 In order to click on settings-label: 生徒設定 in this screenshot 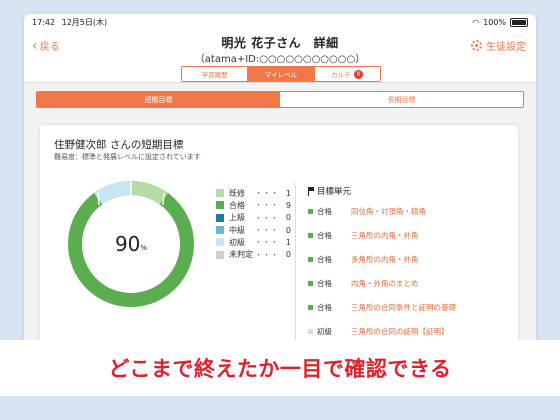, I will do `click(506, 47)`.